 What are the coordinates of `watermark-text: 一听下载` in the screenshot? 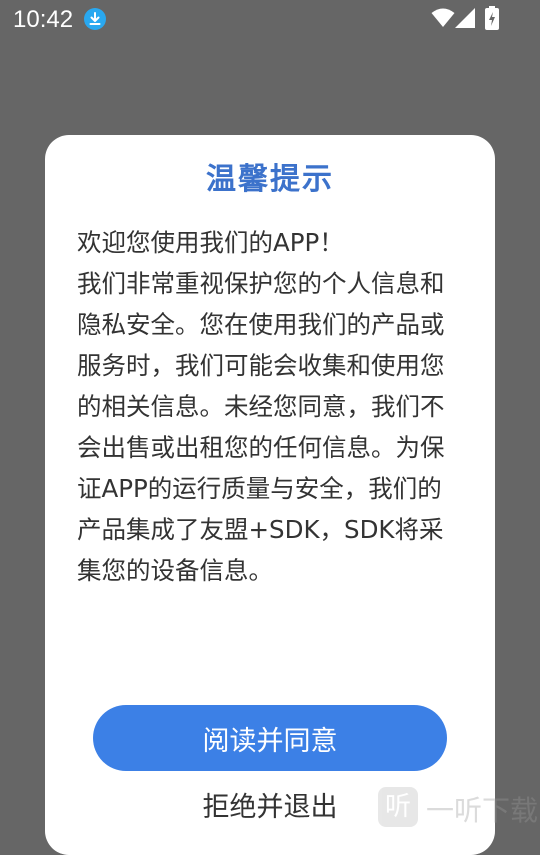 It's located at (482, 810).